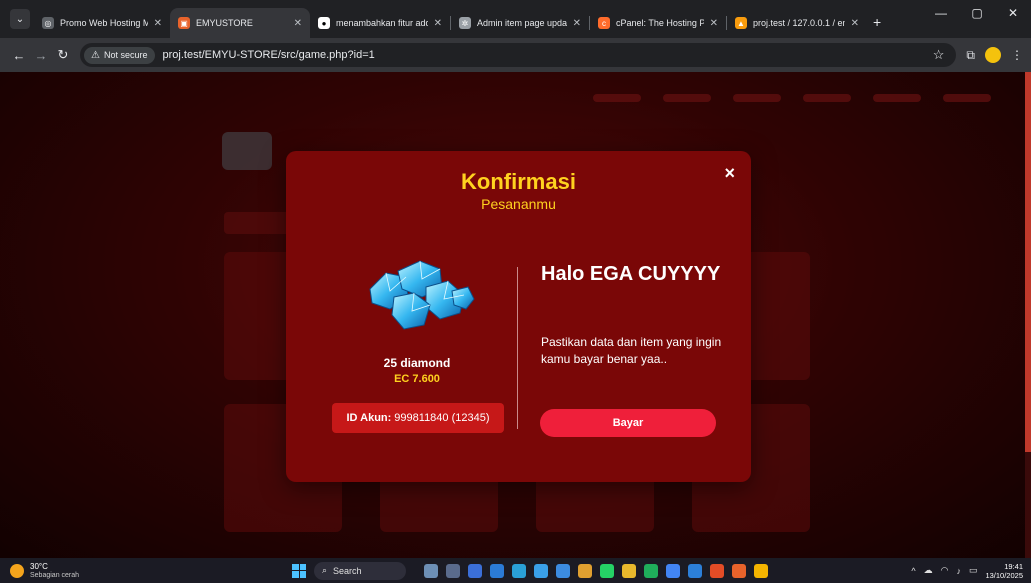 The width and height of the screenshot is (1031, 583). Describe the element at coordinates (519, 570) in the screenshot. I see `edge-icon` at that location.